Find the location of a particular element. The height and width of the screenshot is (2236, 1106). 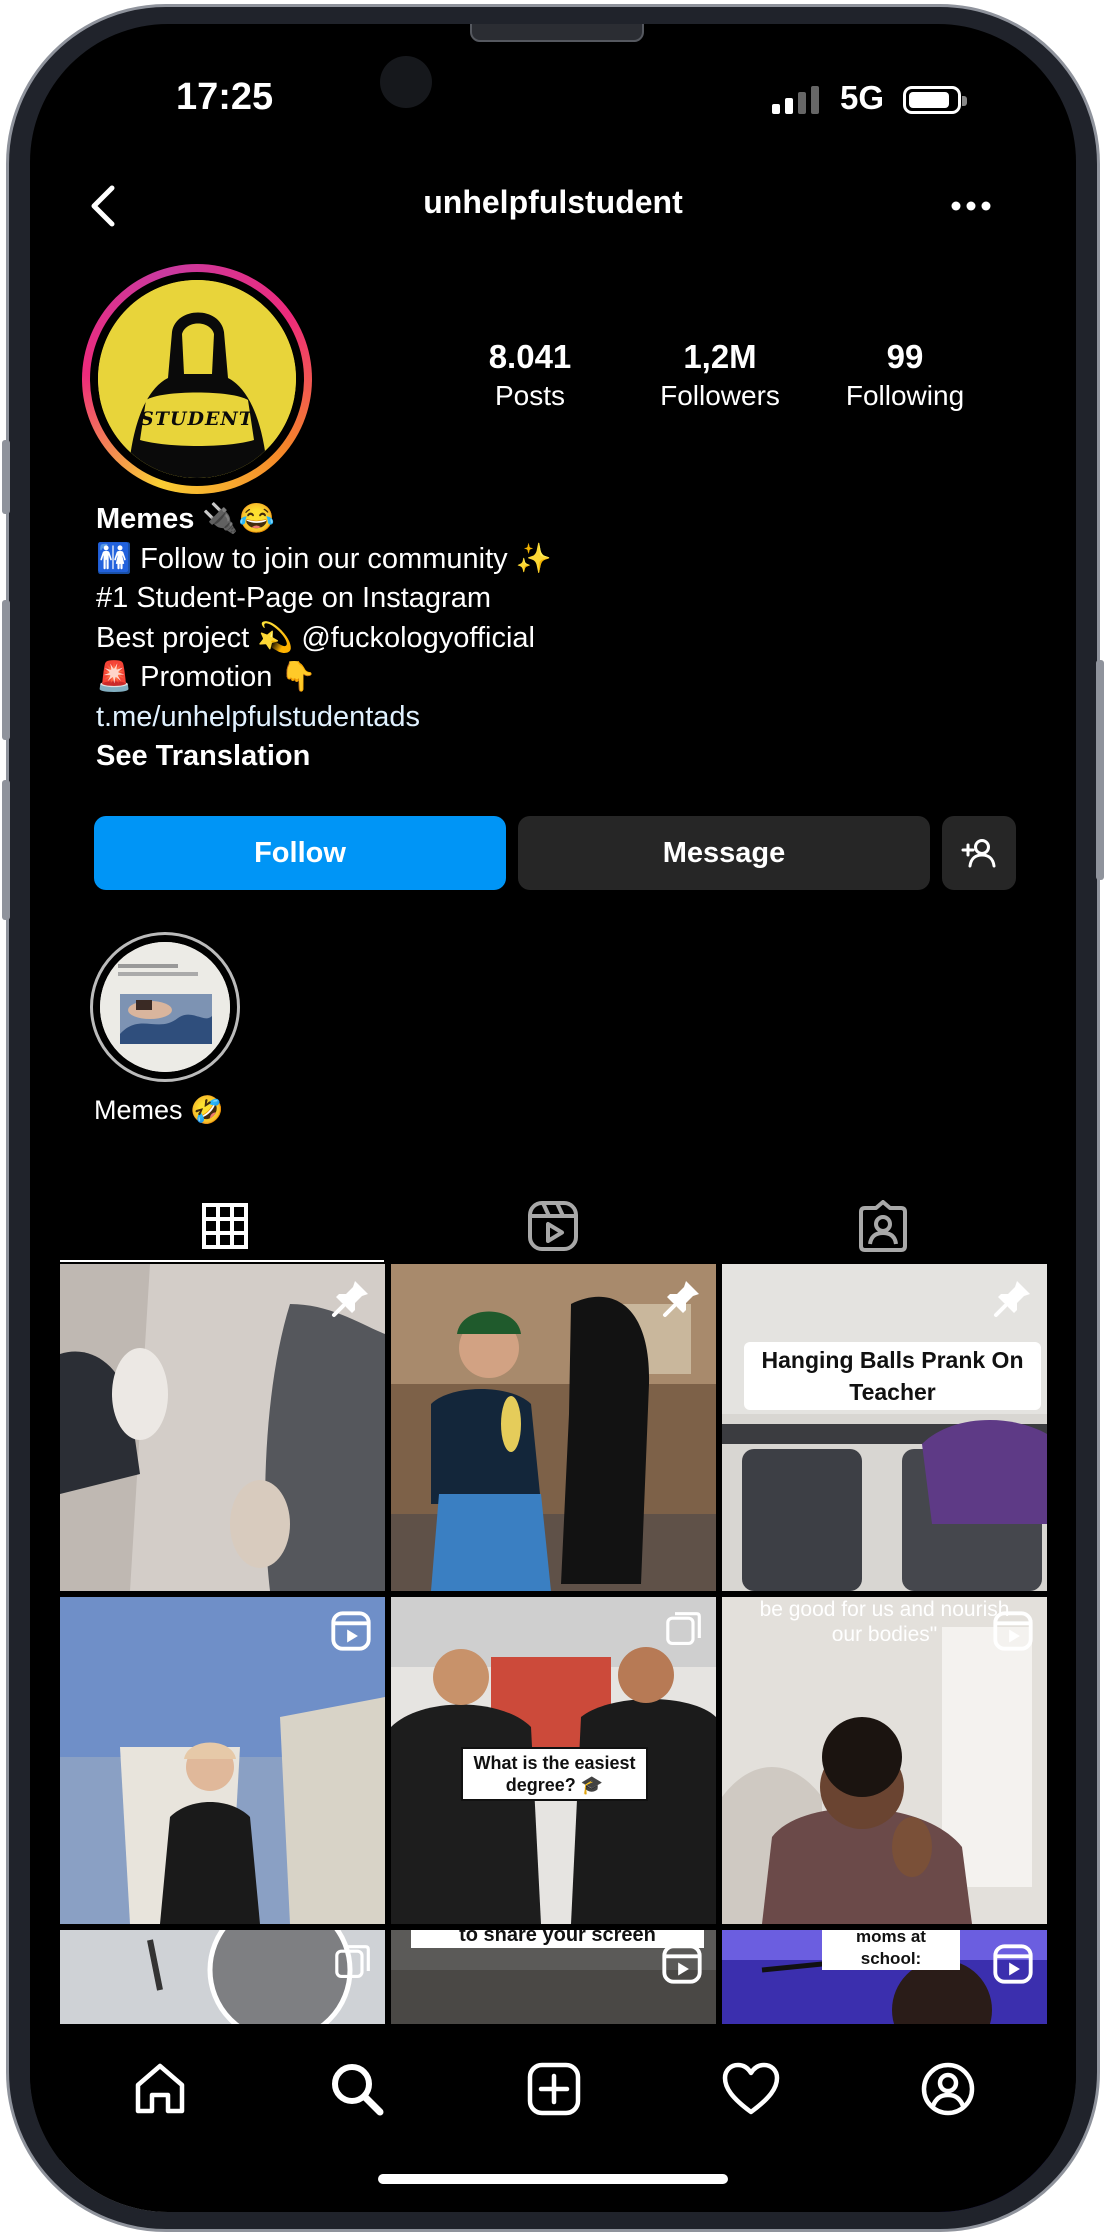

nav-activity is located at coordinates (751, 2089).